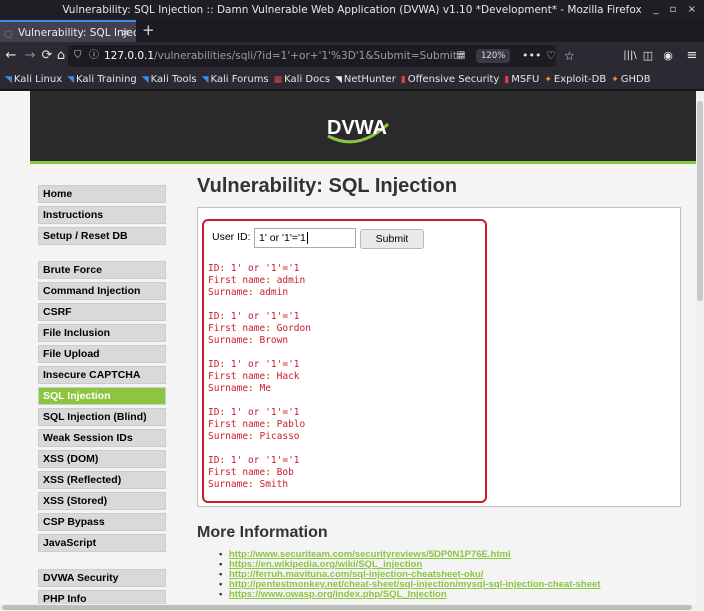 This screenshot has width=704, height=611. I want to click on bookmark-kali-tools: ◥ Kali Tools, so click(169, 79).